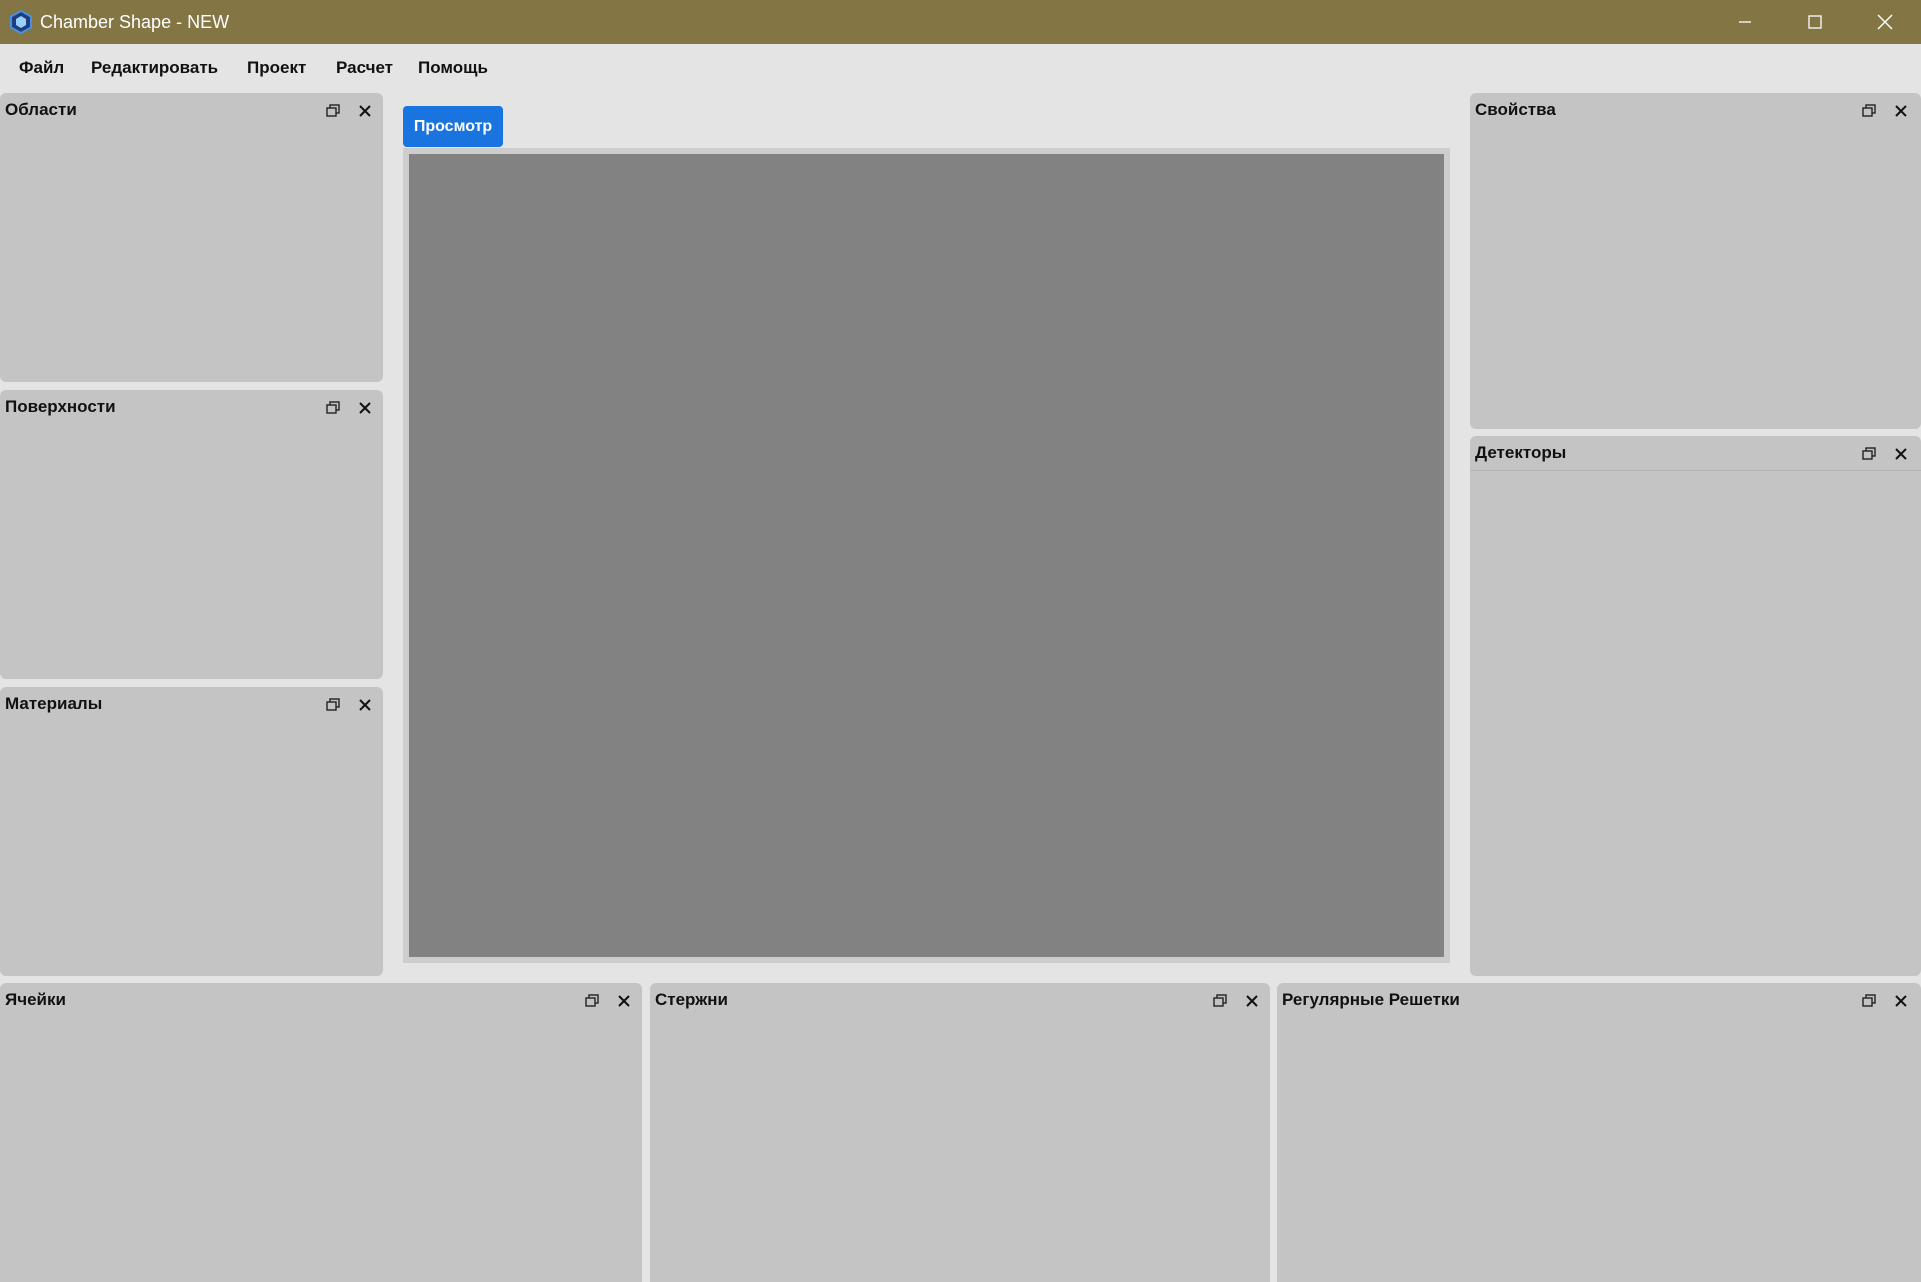  What do you see at coordinates (321, 1132) in the screenshot?
I see `panel-cells: Ячейки` at bounding box center [321, 1132].